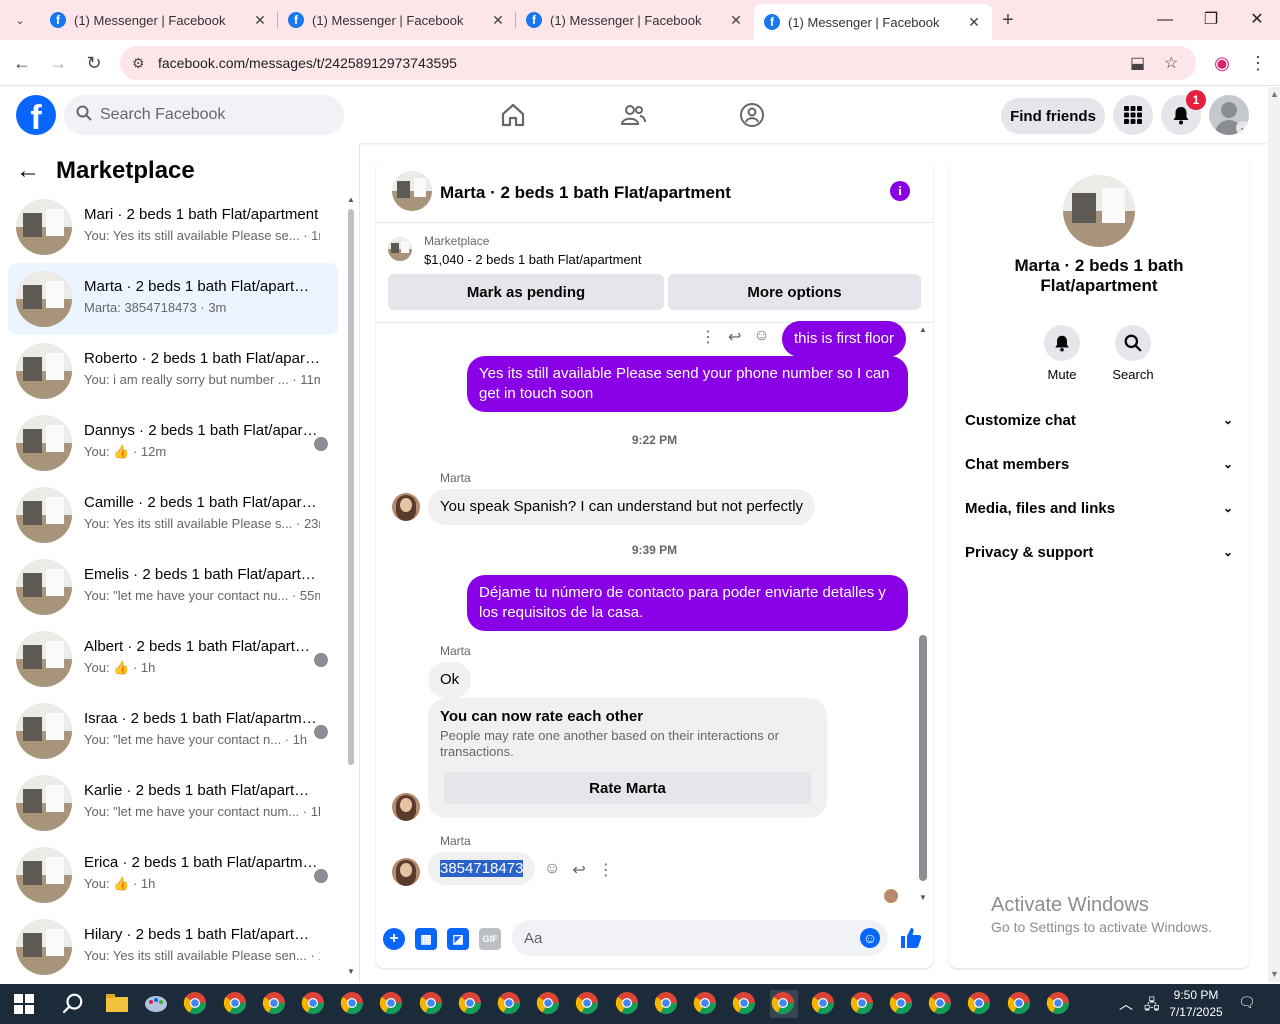  Describe the element at coordinates (1229, 115) in the screenshot. I see `account-avatar: ⌄` at that location.